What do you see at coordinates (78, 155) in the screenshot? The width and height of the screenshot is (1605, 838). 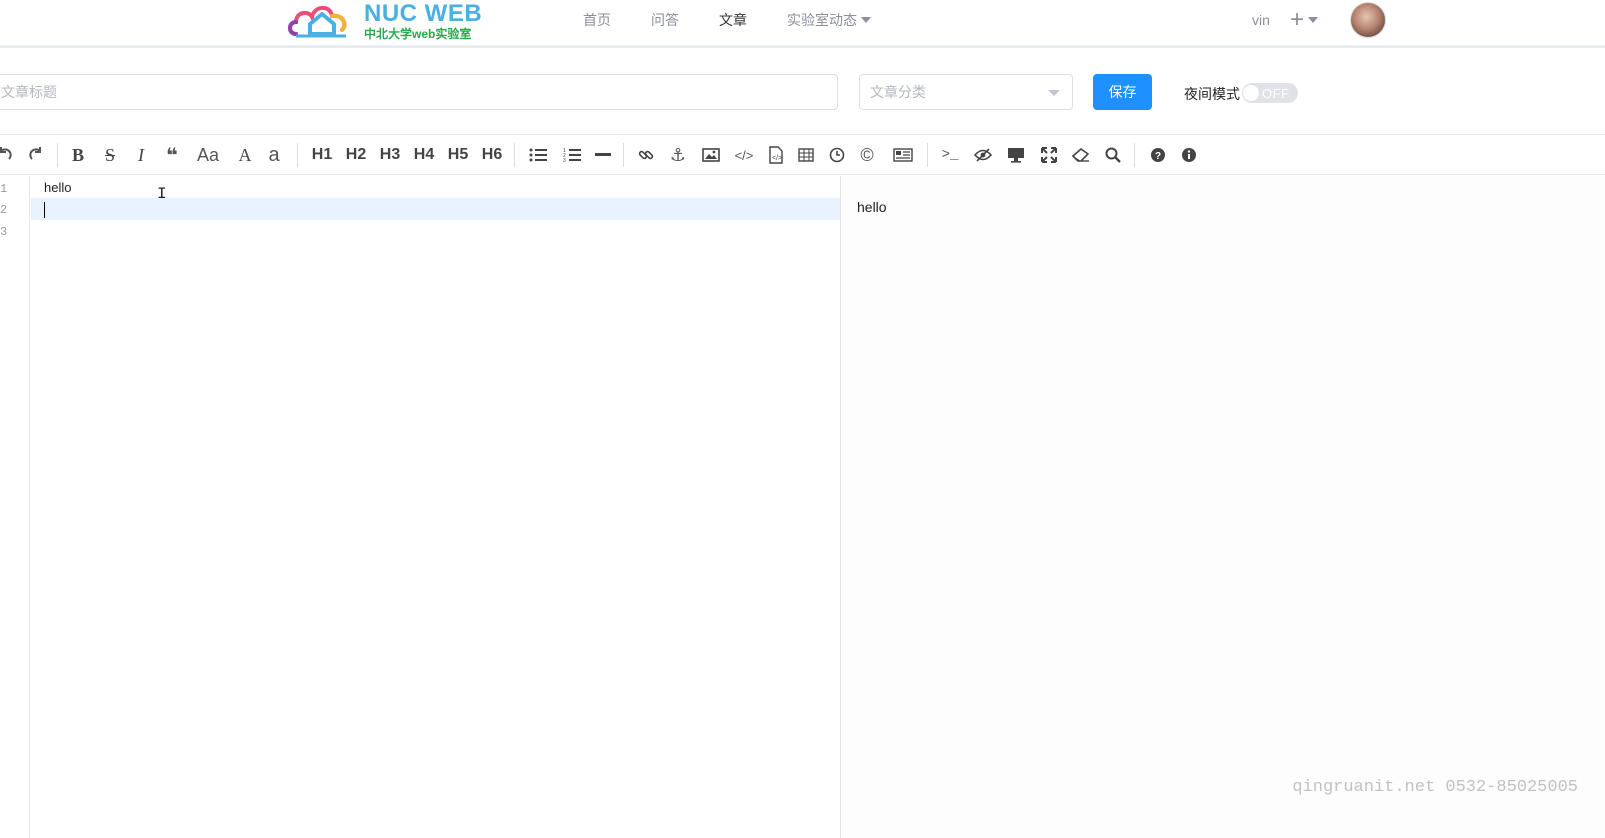 I see `bold-icon: B` at bounding box center [78, 155].